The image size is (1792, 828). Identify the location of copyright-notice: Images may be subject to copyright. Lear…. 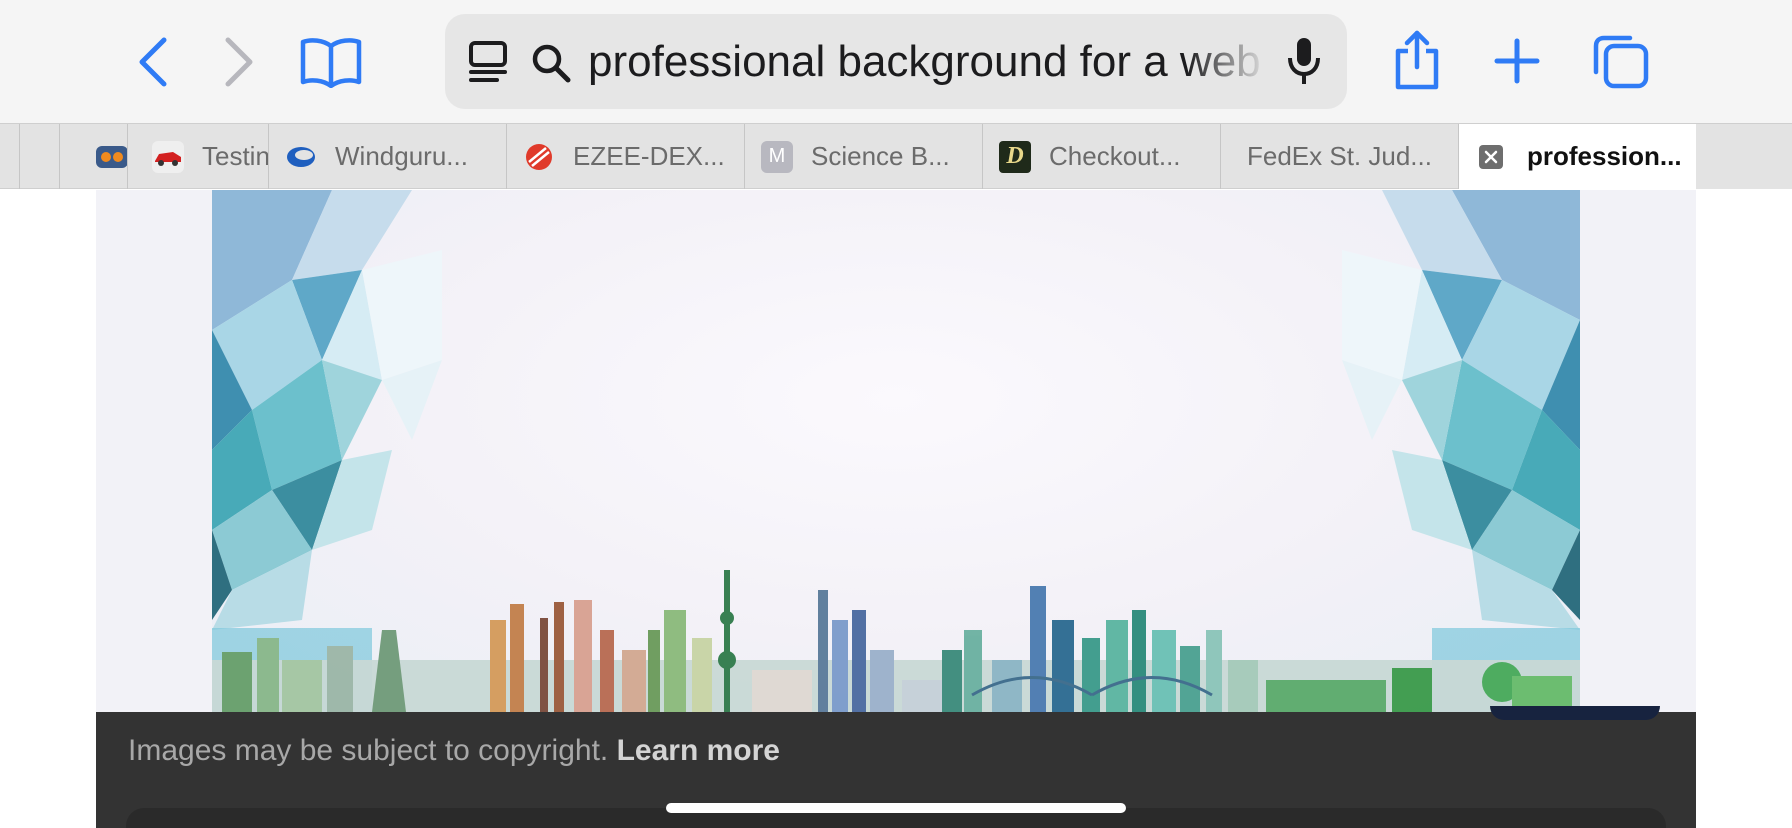
(454, 751).